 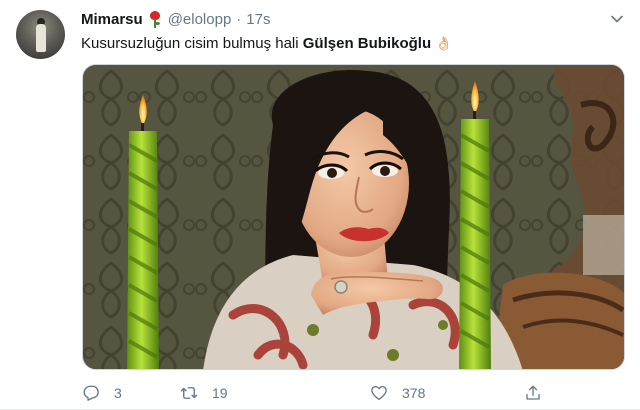 I want to click on share-button, so click(x=540, y=393).